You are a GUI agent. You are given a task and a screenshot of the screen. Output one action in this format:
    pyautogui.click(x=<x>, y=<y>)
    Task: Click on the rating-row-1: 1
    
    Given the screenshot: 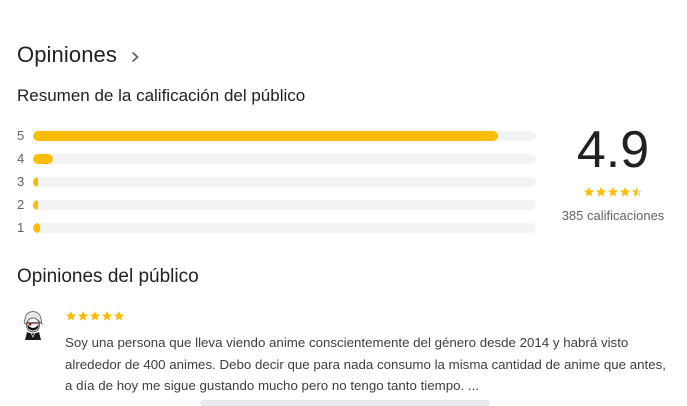 What is the action you would take?
    pyautogui.click(x=277, y=227)
    